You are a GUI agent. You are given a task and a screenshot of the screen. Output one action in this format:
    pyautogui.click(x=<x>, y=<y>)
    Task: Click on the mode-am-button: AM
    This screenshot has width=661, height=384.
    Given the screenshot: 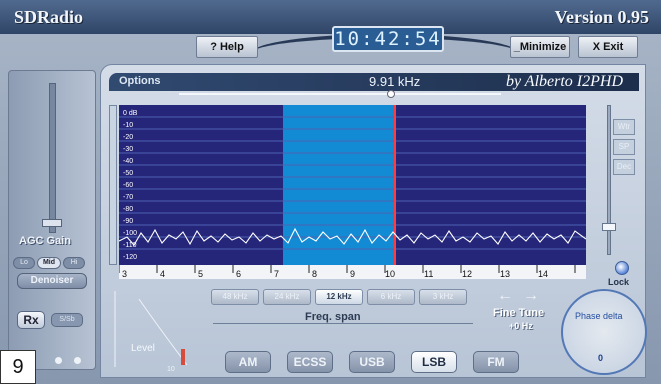 What is the action you would take?
    pyautogui.click(x=248, y=362)
    